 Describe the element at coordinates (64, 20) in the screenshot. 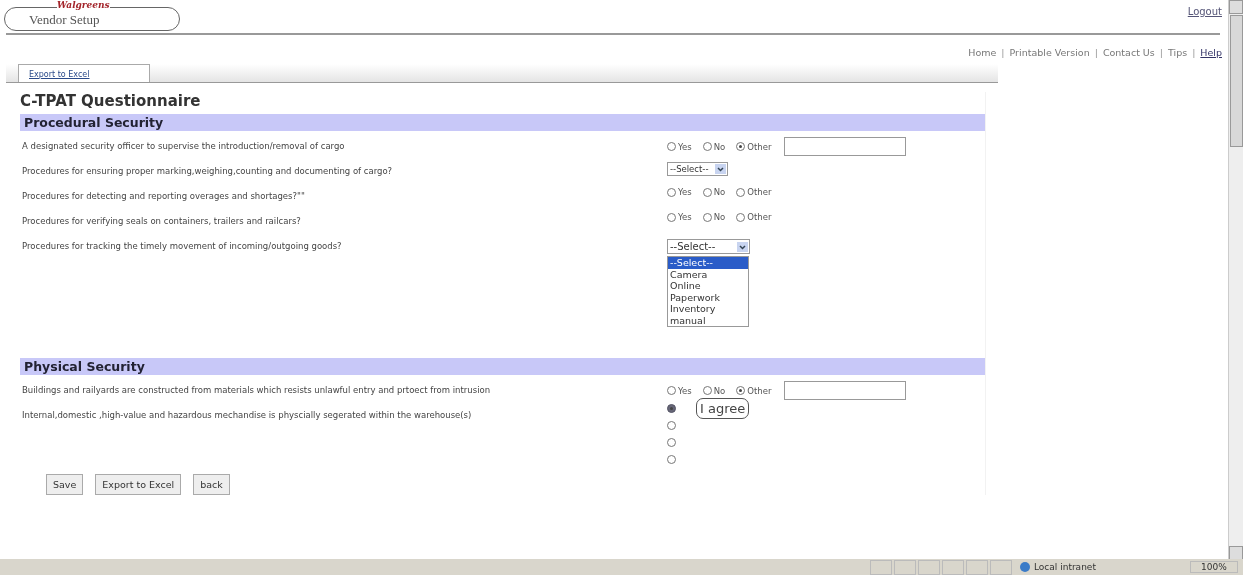

I see `app-title: Vendor Setup` at that location.